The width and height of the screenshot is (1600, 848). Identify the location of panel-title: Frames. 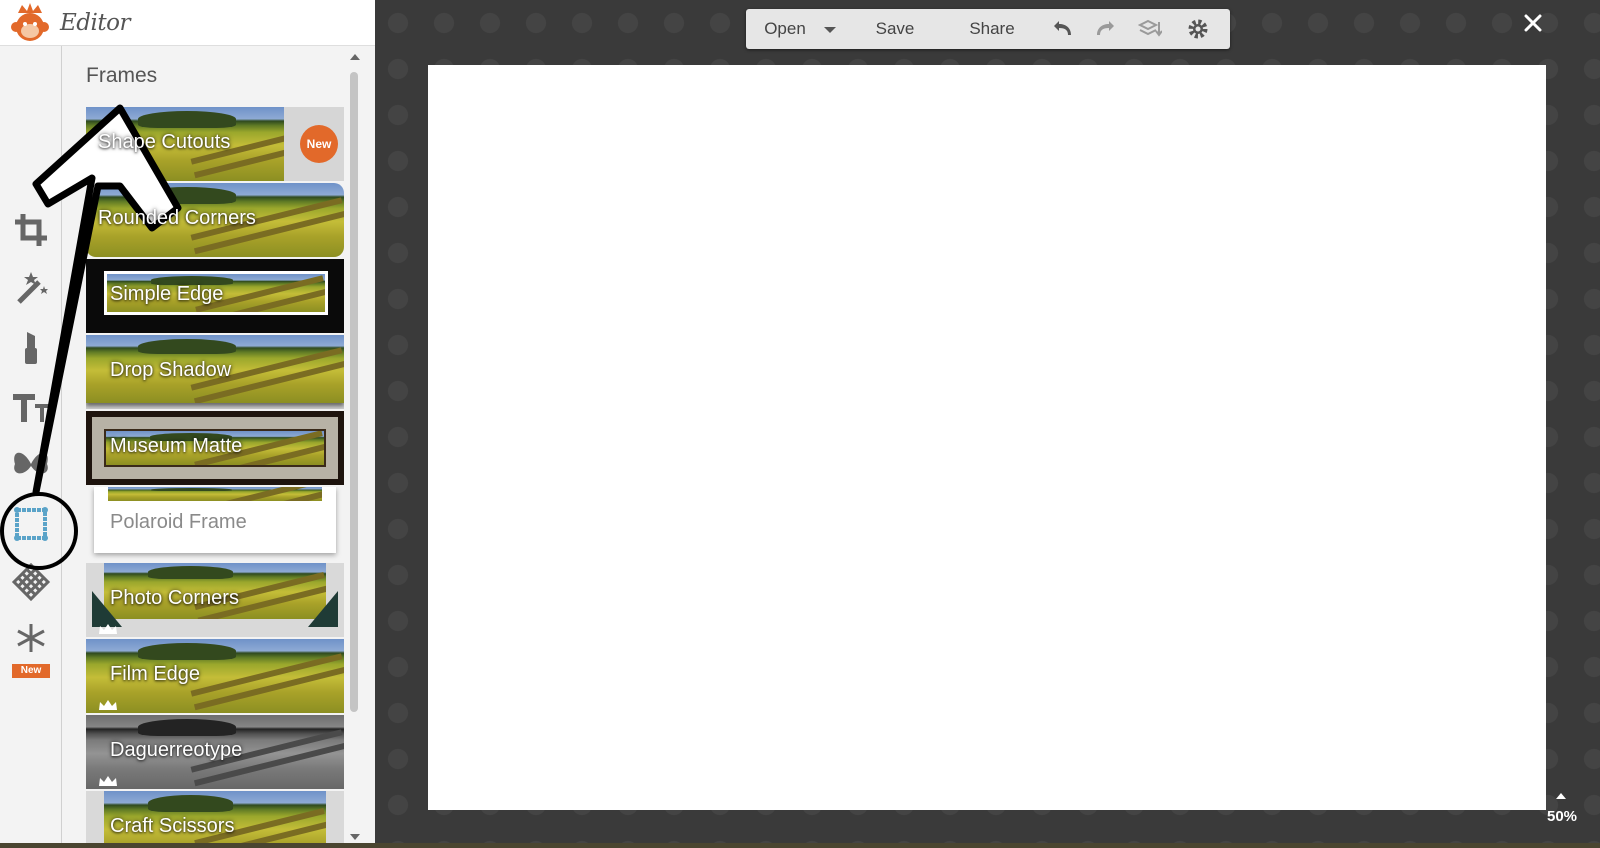
(122, 75).